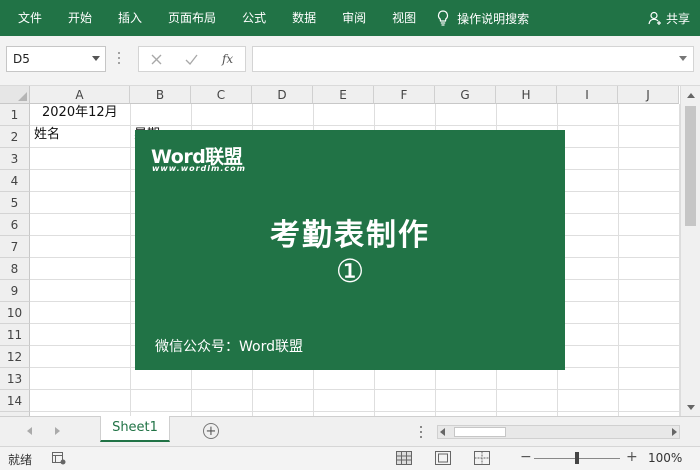 The image size is (700, 470). What do you see at coordinates (15, 137) in the screenshot?
I see `row-header-2: 2` at bounding box center [15, 137].